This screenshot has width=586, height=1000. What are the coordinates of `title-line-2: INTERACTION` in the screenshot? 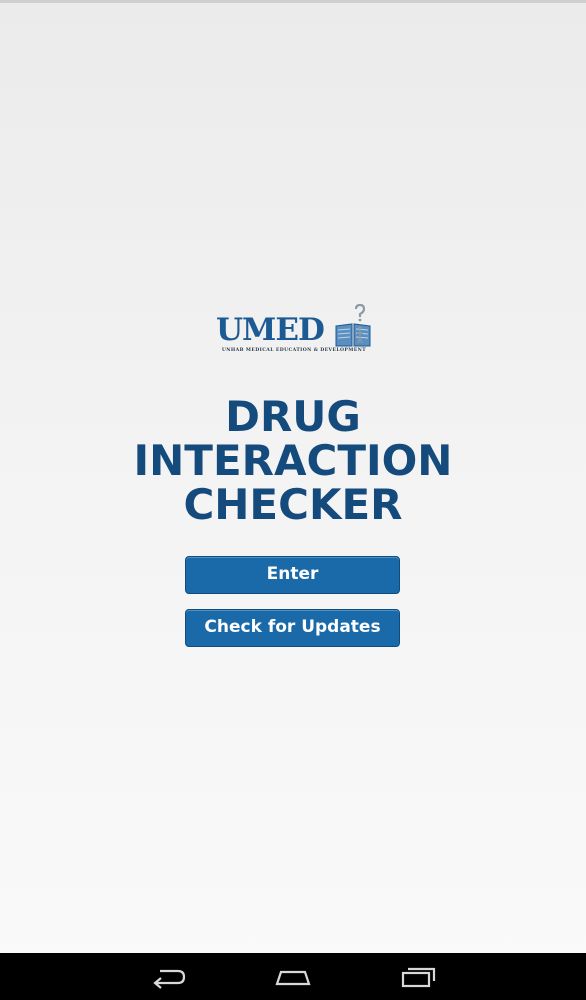 It's located at (293, 460).